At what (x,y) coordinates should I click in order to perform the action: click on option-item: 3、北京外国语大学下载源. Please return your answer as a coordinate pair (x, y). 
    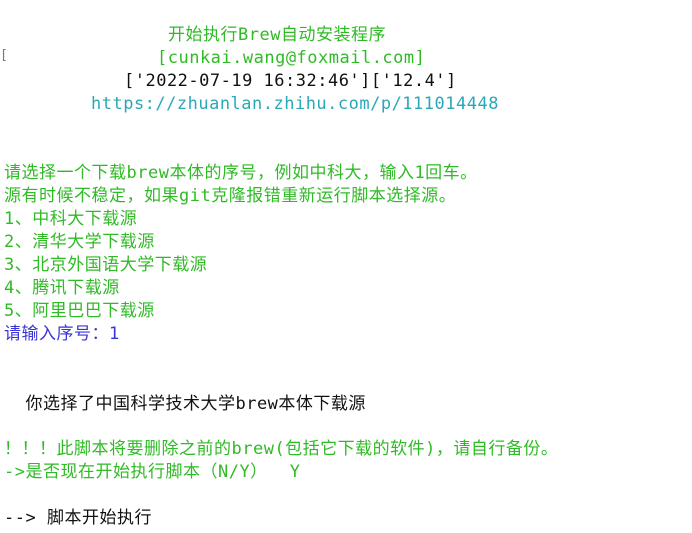
    Looking at the image, I should click on (106, 265).